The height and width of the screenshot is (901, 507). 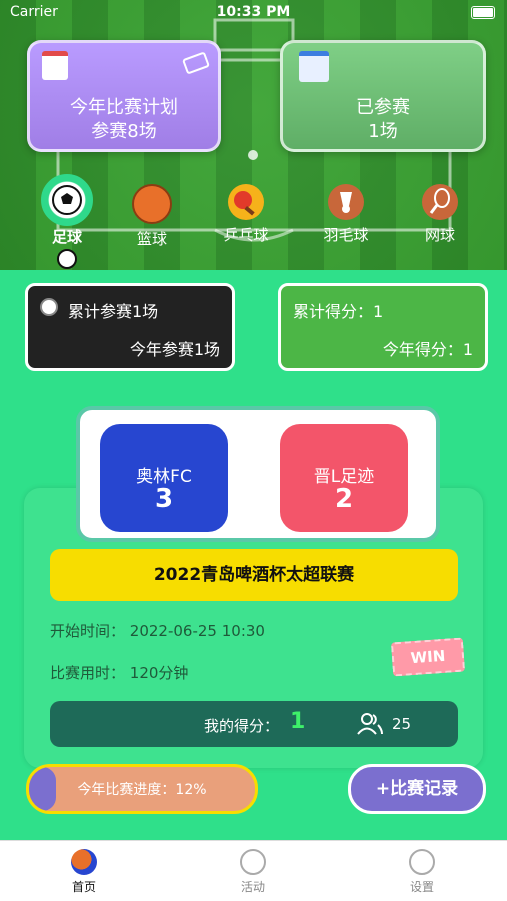 I want to click on sport-label-table-tennis: 乒乓球, so click(x=246, y=235).